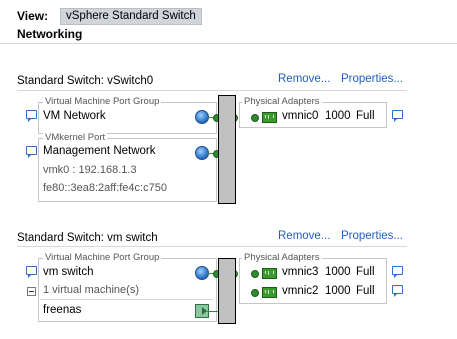 This screenshot has width=457, height=339. I want to click on vmkernel-port-name: Management Network, so click(99, 151).